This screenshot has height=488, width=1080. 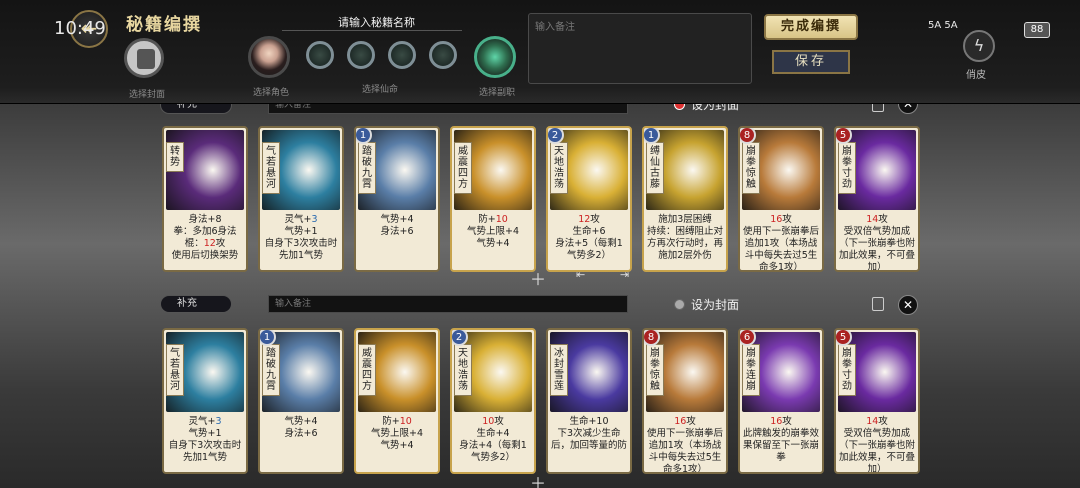 What do you see at coordinates (679, 304) in the screenshot?
I see `row-2-radio-icon` at bounding box center [679, 304].